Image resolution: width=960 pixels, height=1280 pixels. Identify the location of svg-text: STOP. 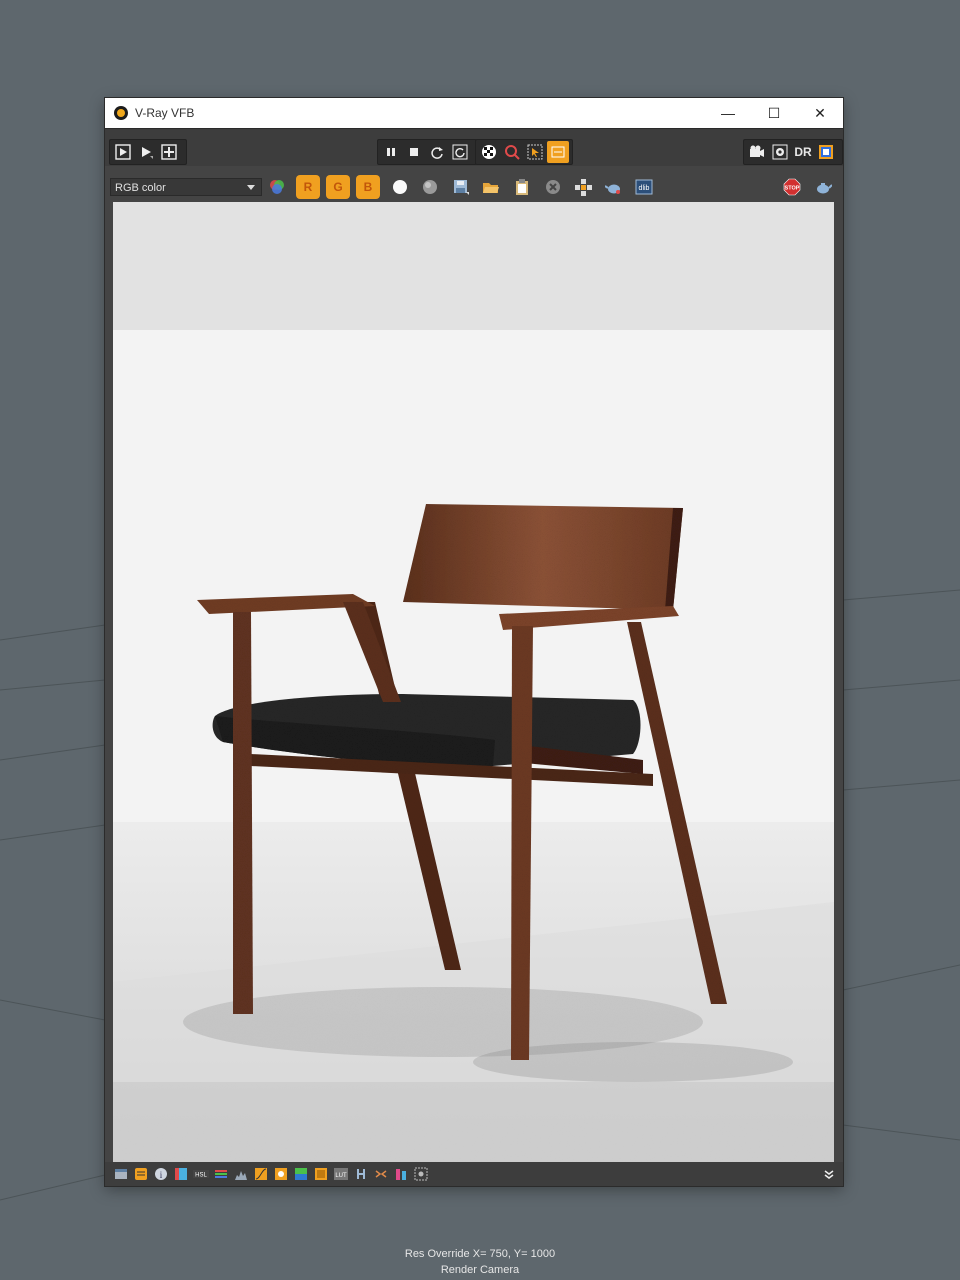
(792, 189).